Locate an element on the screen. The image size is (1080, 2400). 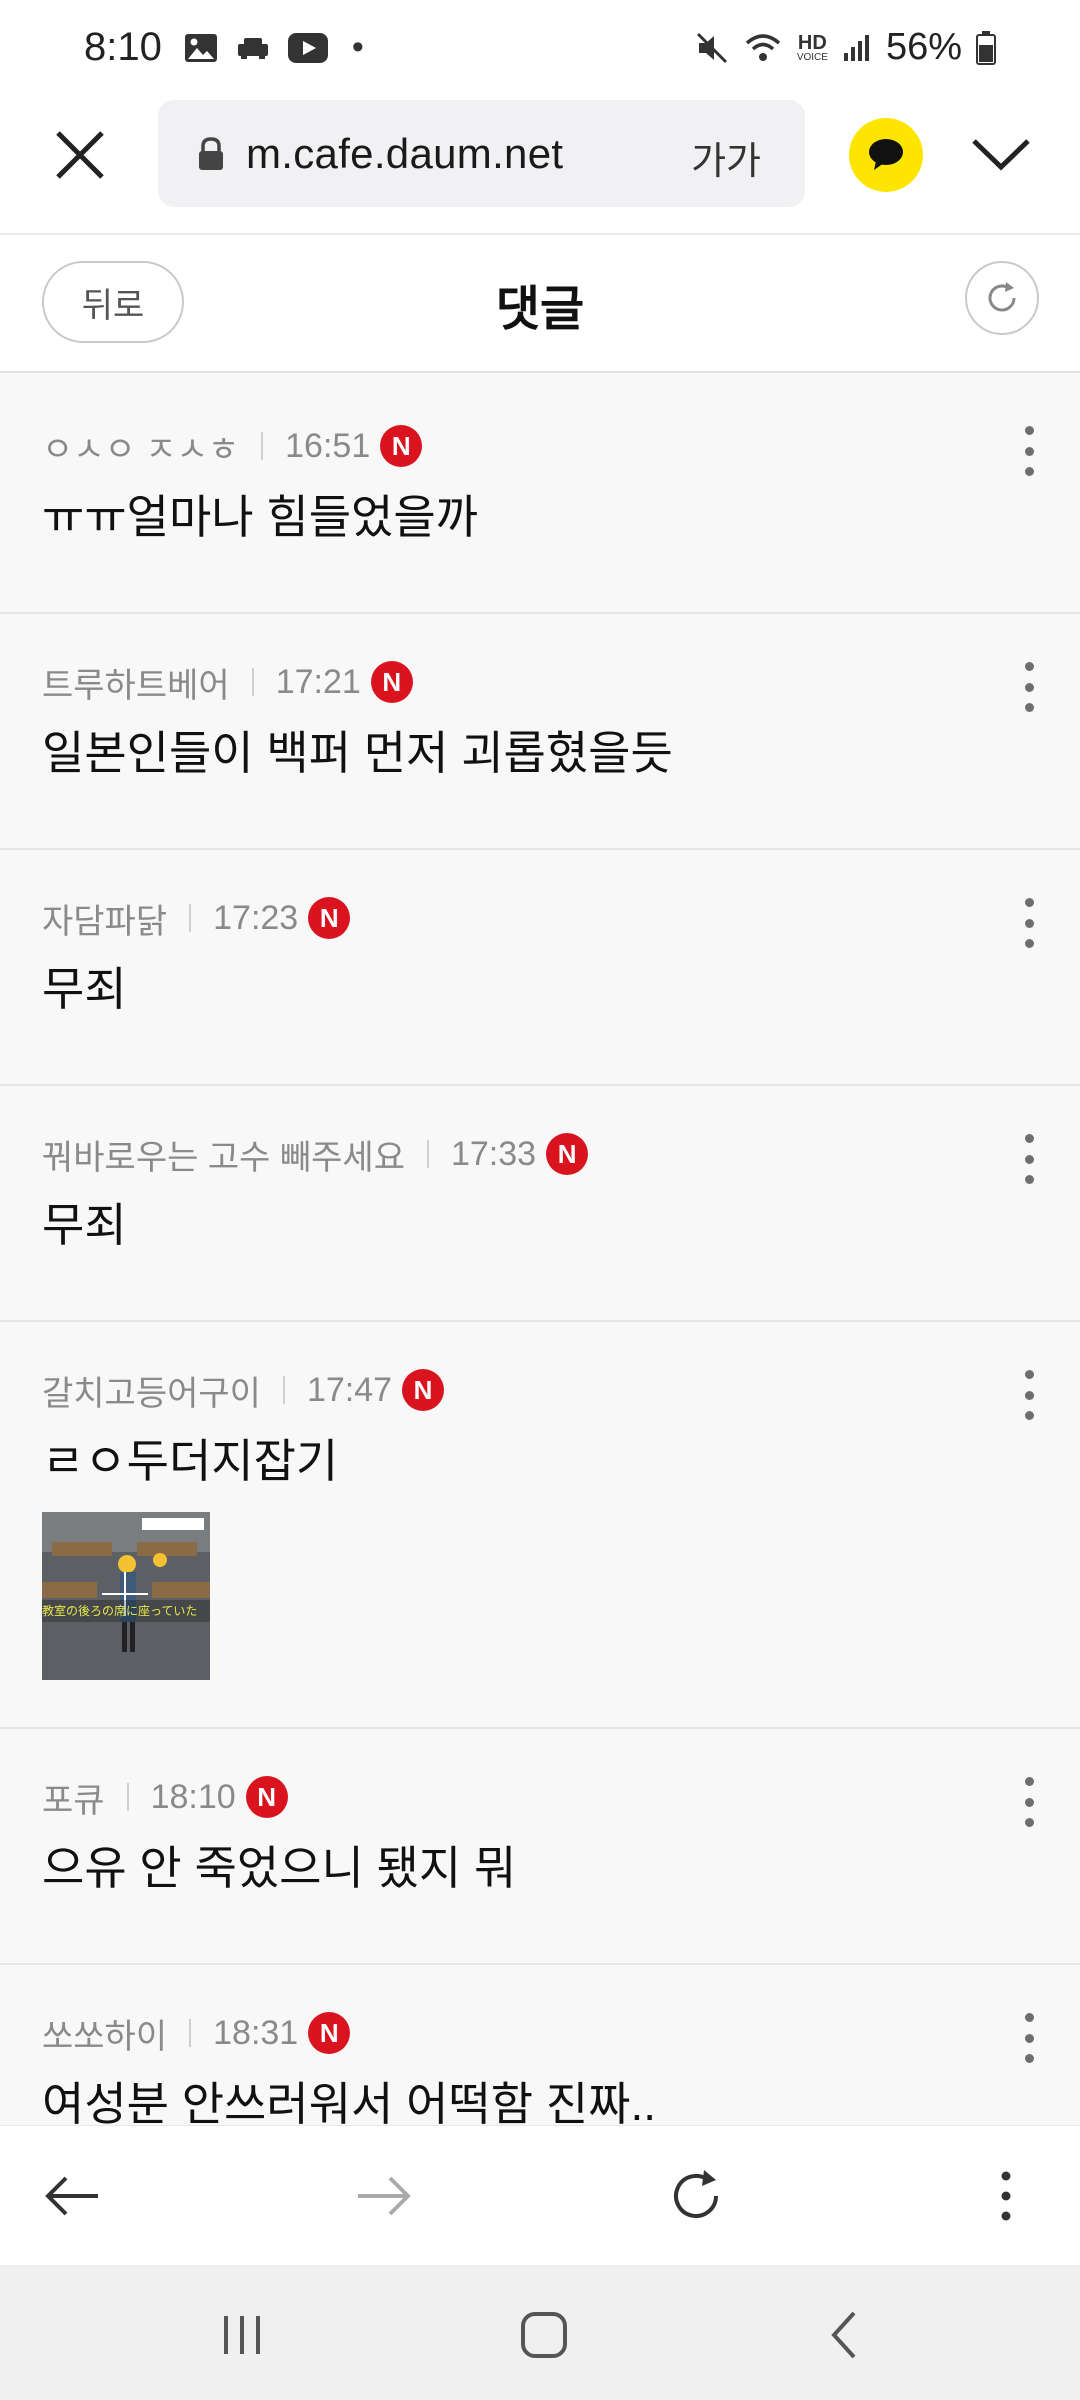
arrow-left-icon is located at coordinates (71, 2196).